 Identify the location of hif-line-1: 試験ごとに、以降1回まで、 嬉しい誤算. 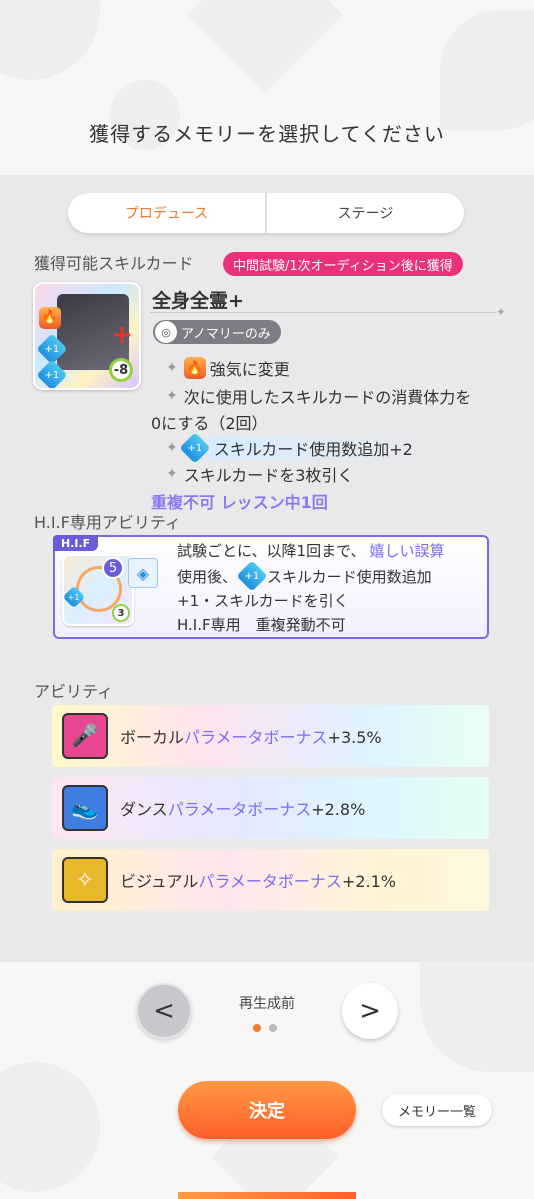
(311, 550).